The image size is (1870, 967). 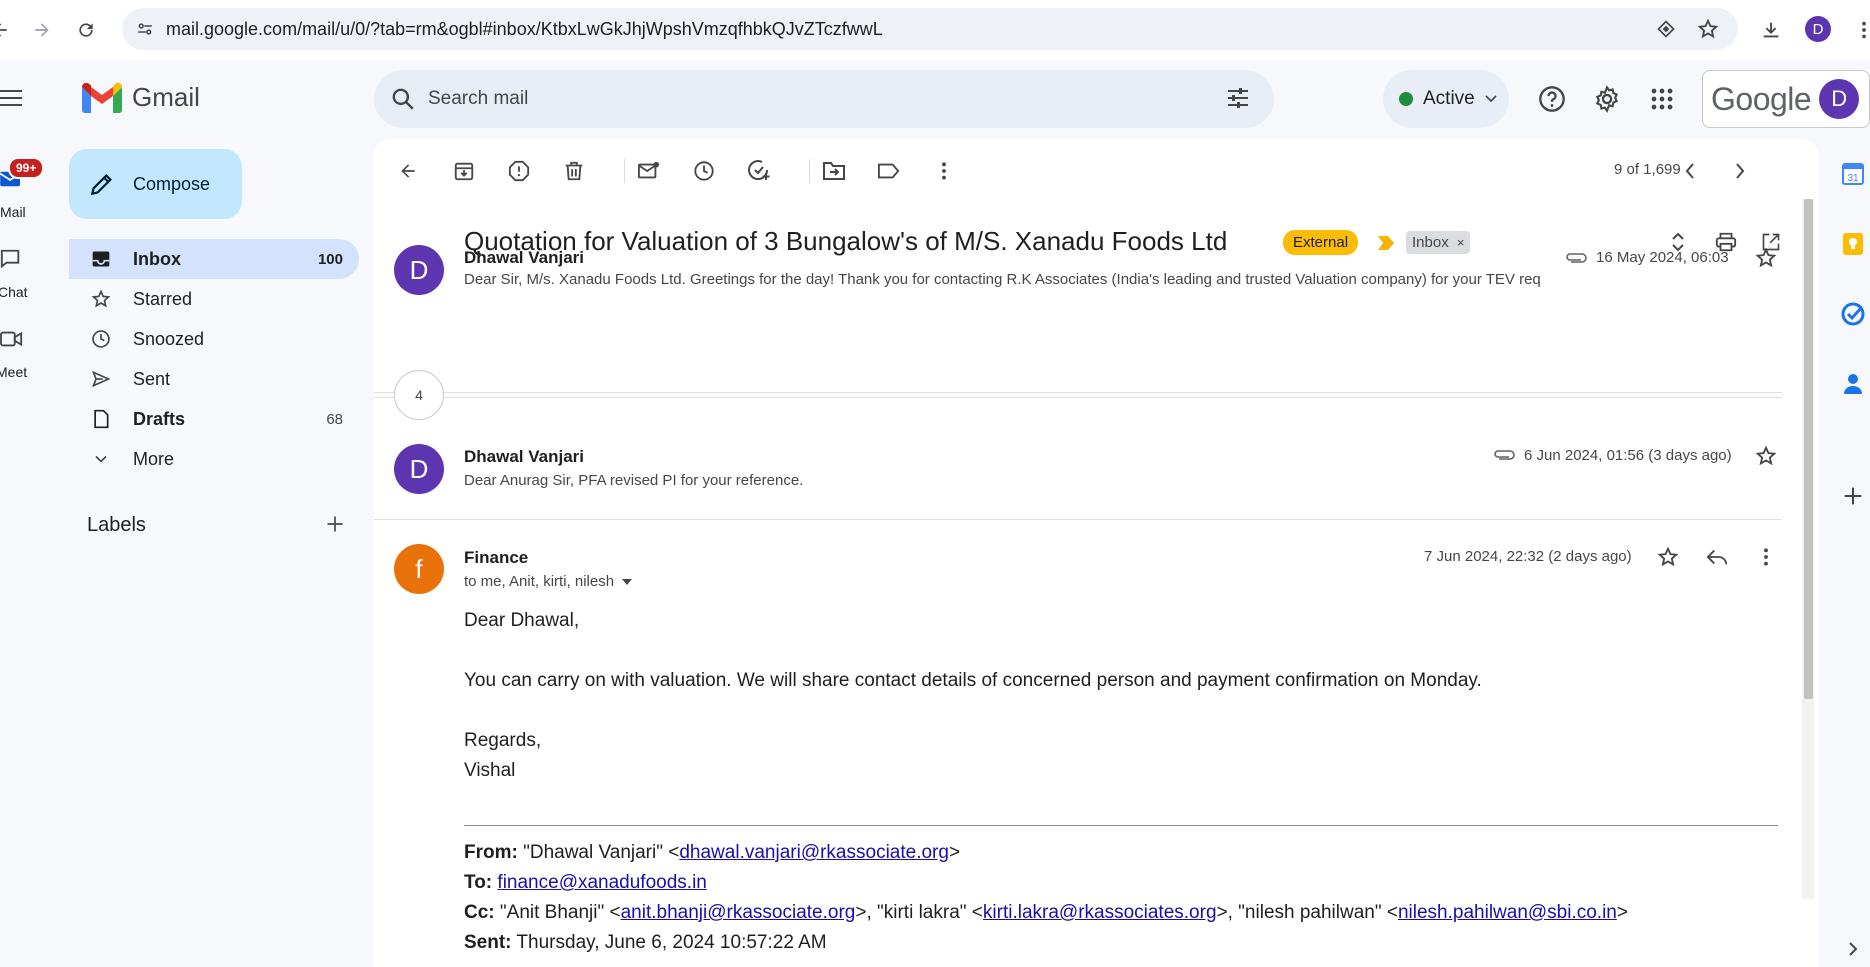 I want to click on compose-label: Compose, so click(x=172, y=183).